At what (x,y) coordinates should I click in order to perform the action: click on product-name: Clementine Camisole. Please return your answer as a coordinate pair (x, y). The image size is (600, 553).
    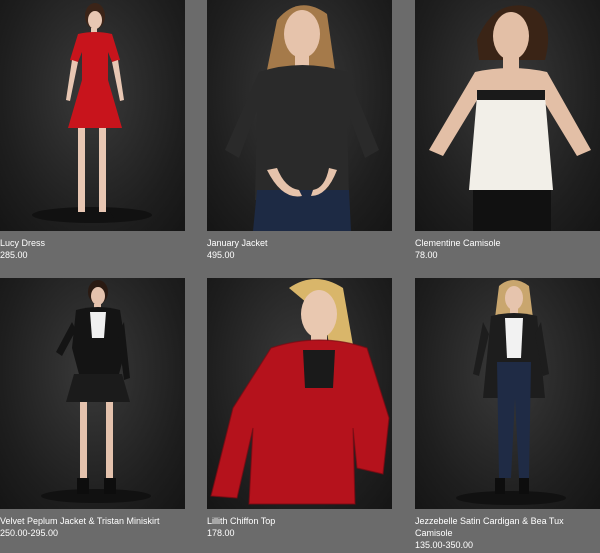
    Looking at the image, I should click on (507, 243).